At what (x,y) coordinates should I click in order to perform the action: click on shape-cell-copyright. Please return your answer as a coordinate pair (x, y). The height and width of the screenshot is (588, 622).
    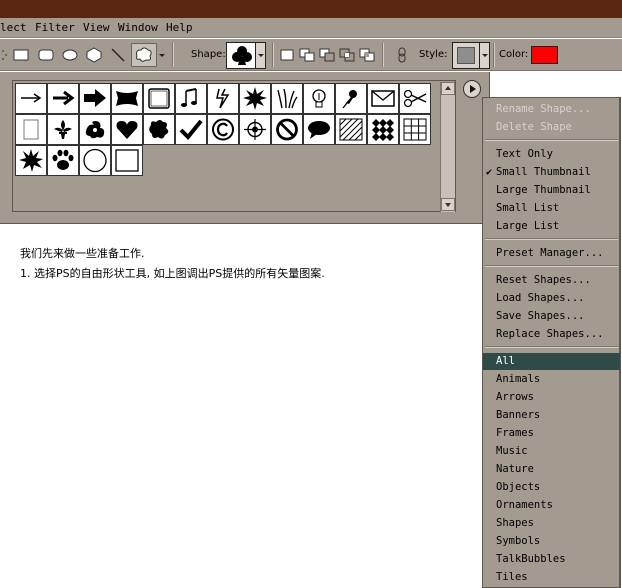
    Looking at the image, I should click on (223, 129).